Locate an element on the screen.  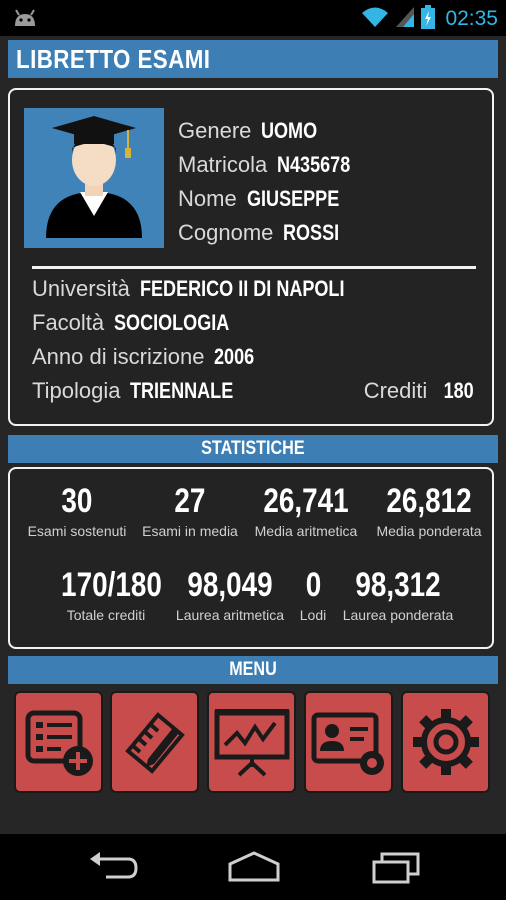
notes-pencil-icon is located at coordinates (154, 743).